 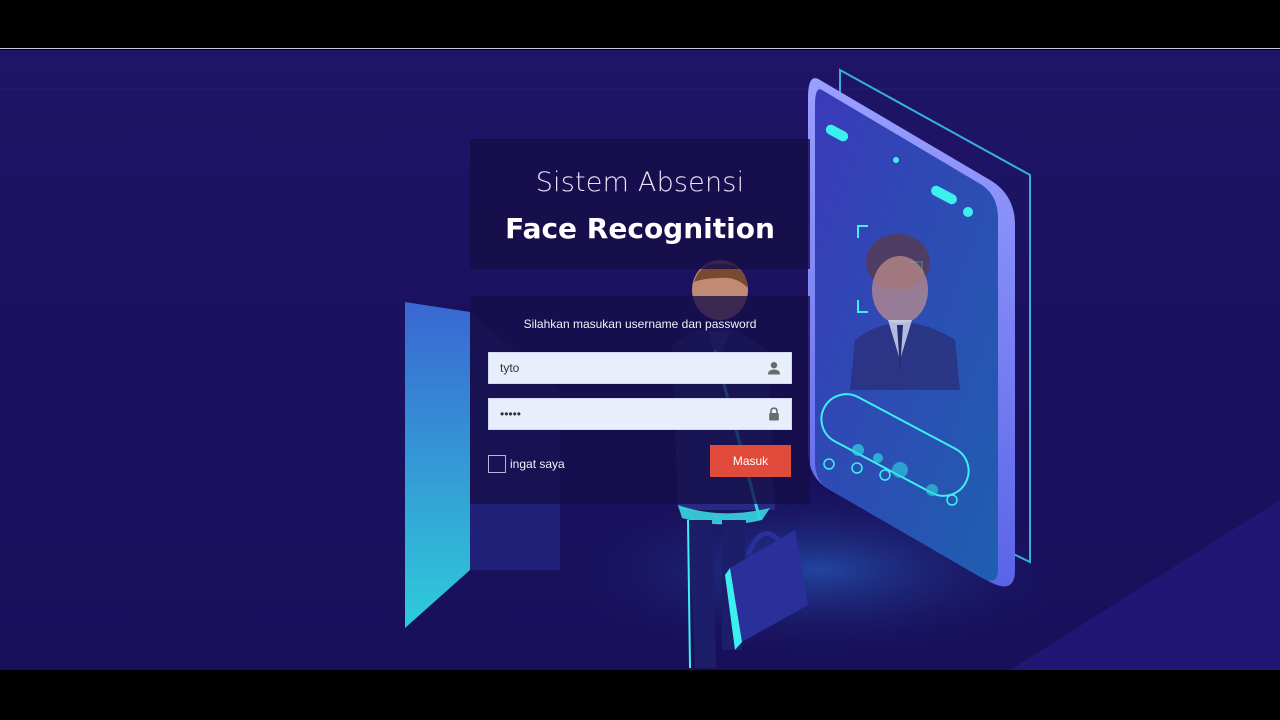 What do you see at coordinates (640, 695) in the screenshot?
I see `letterbox-bottom` at bounding box center [640, 695].